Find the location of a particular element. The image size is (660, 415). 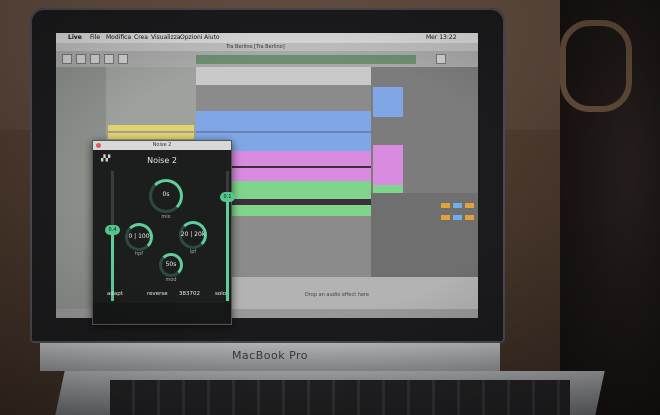

drop-hint: Drop an audio effect here is located at coordinates (337, 295).